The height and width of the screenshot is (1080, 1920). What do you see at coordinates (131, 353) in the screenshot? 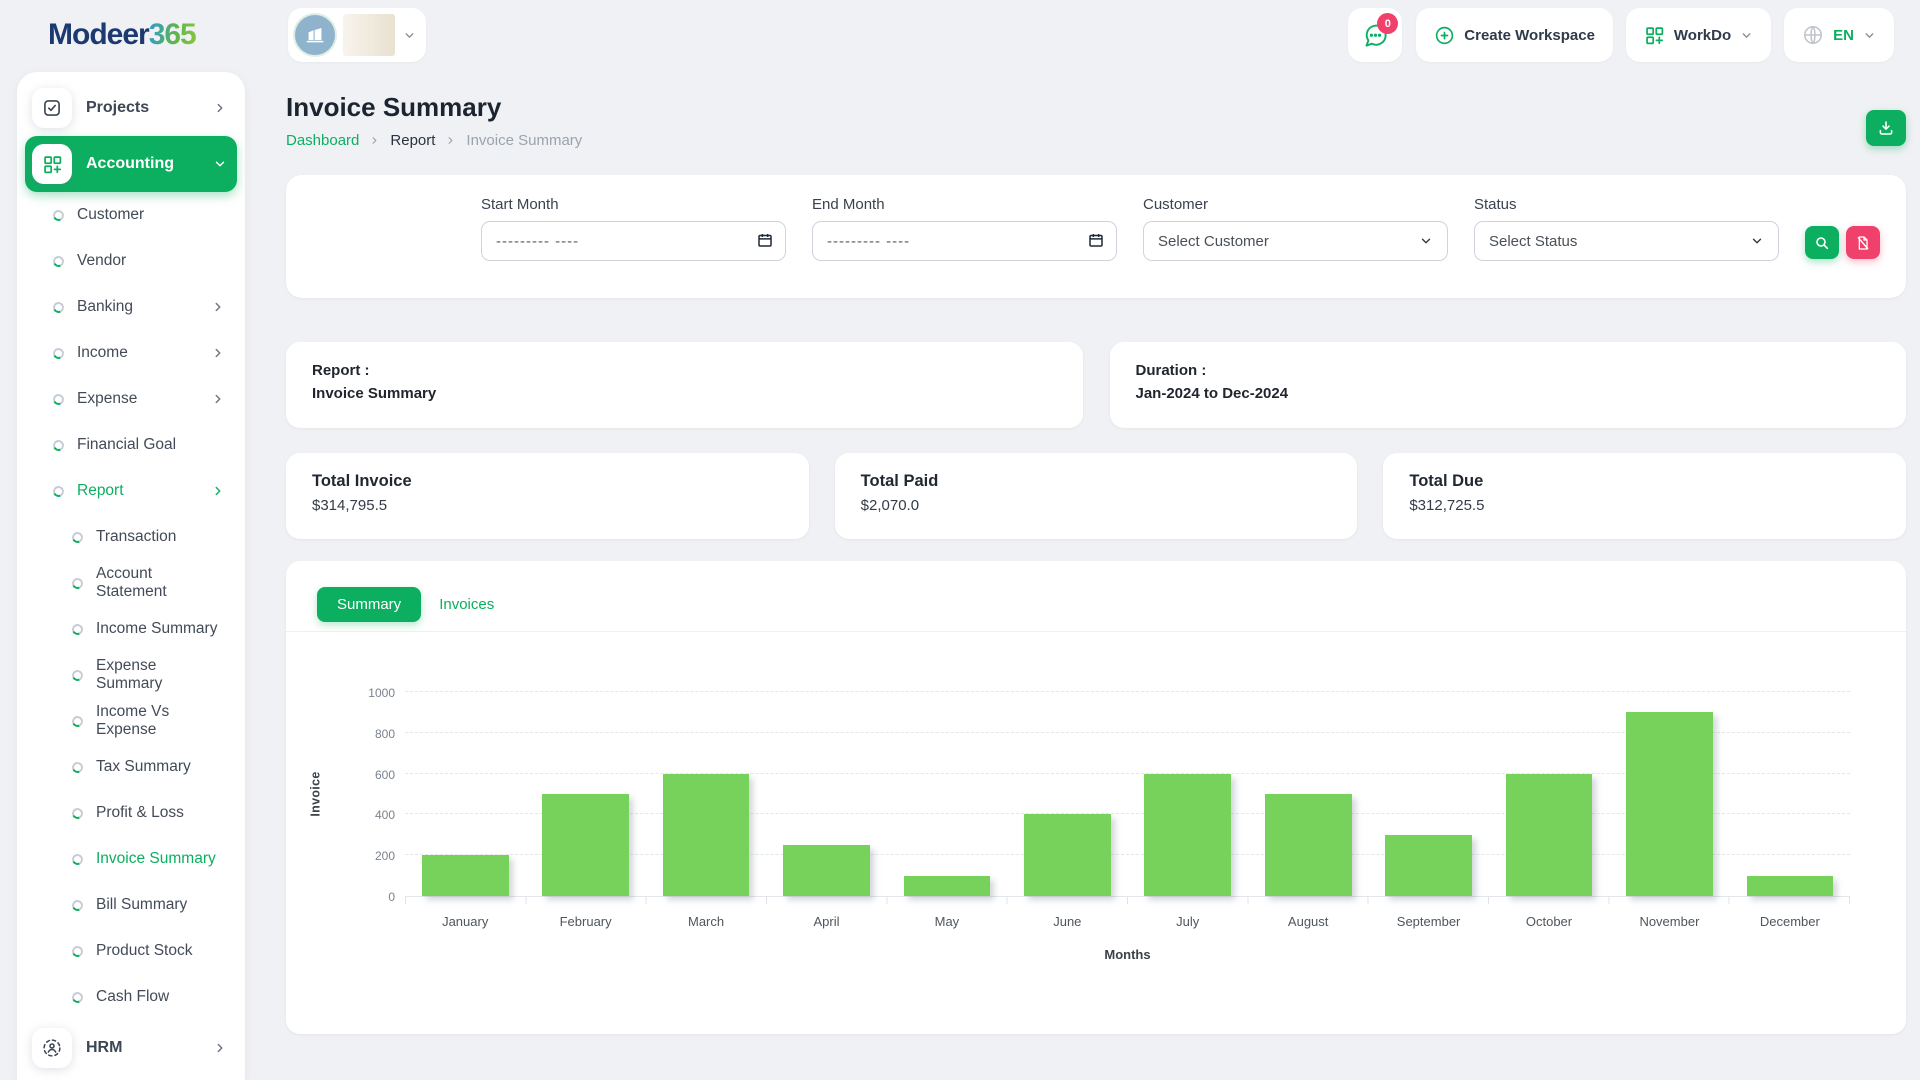
I see `sidebar-item-income: Income` at bounding box center [131, 353].